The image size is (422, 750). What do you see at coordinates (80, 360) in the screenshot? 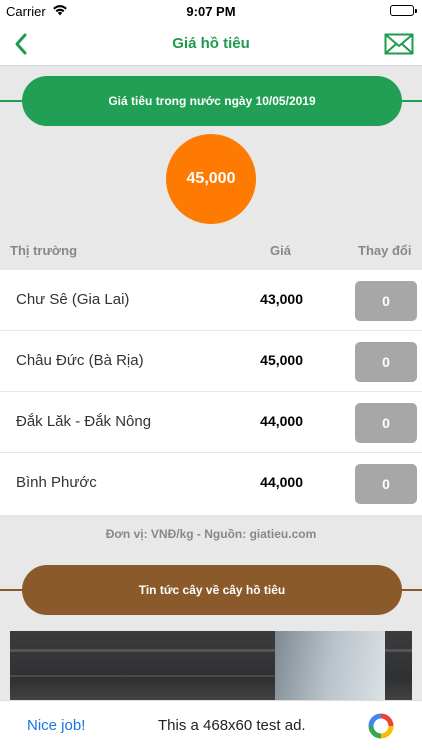
I see `market-name: Châu Đức (Bà Rịa)` at bounding box center [80, 360].